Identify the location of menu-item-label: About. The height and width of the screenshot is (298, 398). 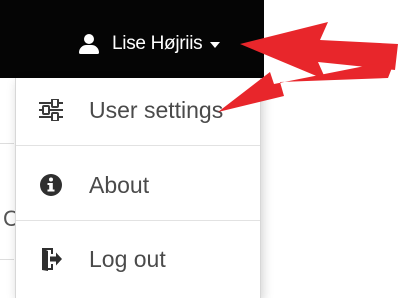
(119, 185).